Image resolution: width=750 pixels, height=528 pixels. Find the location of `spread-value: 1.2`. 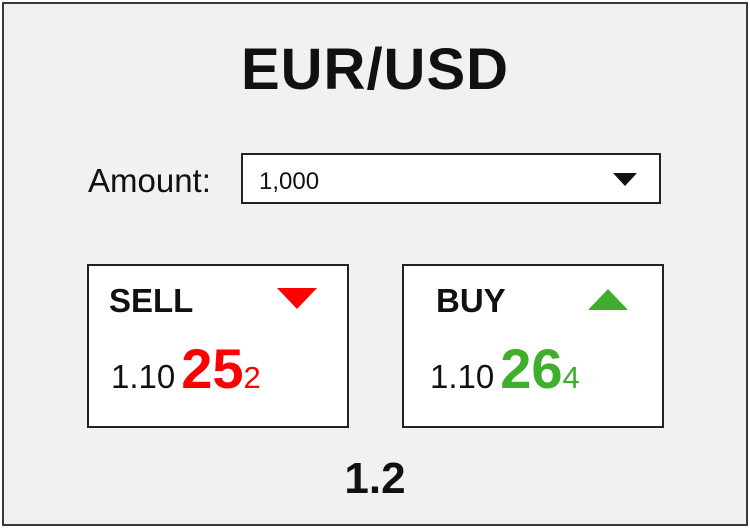

spread-value: 1.2 is located at coordinates (375, 478).